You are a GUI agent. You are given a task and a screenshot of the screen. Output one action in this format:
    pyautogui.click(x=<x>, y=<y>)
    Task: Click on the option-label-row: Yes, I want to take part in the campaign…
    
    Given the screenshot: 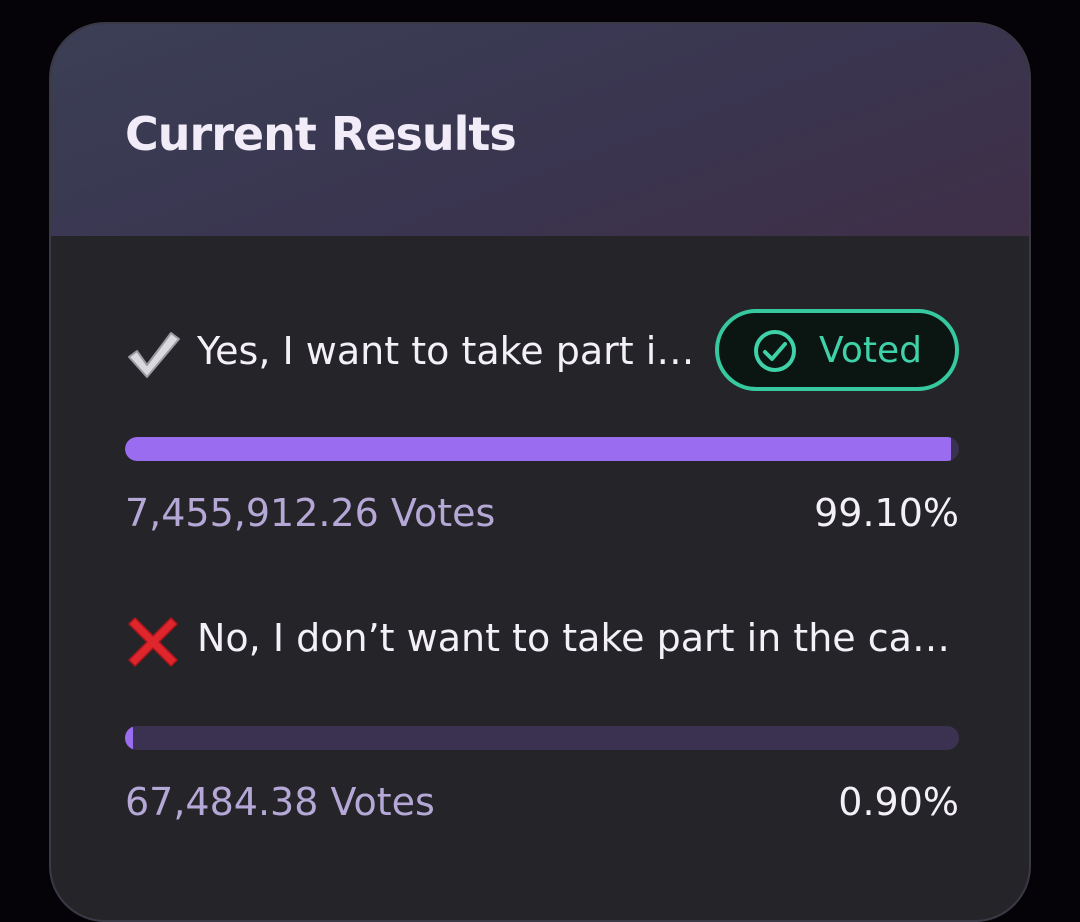 What is the action you would take?
    pyautogui.click(x=542, y=352)
    